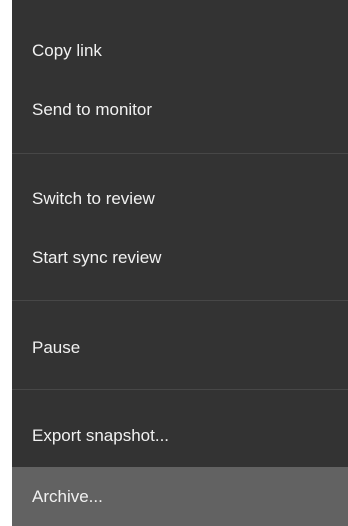 The height and width of the screenshot is (526, 348). What do you see at coordinates (67, 50) in the screenshot?
I see `menu-item-label: Copy link` at bounding box center [67, 50].